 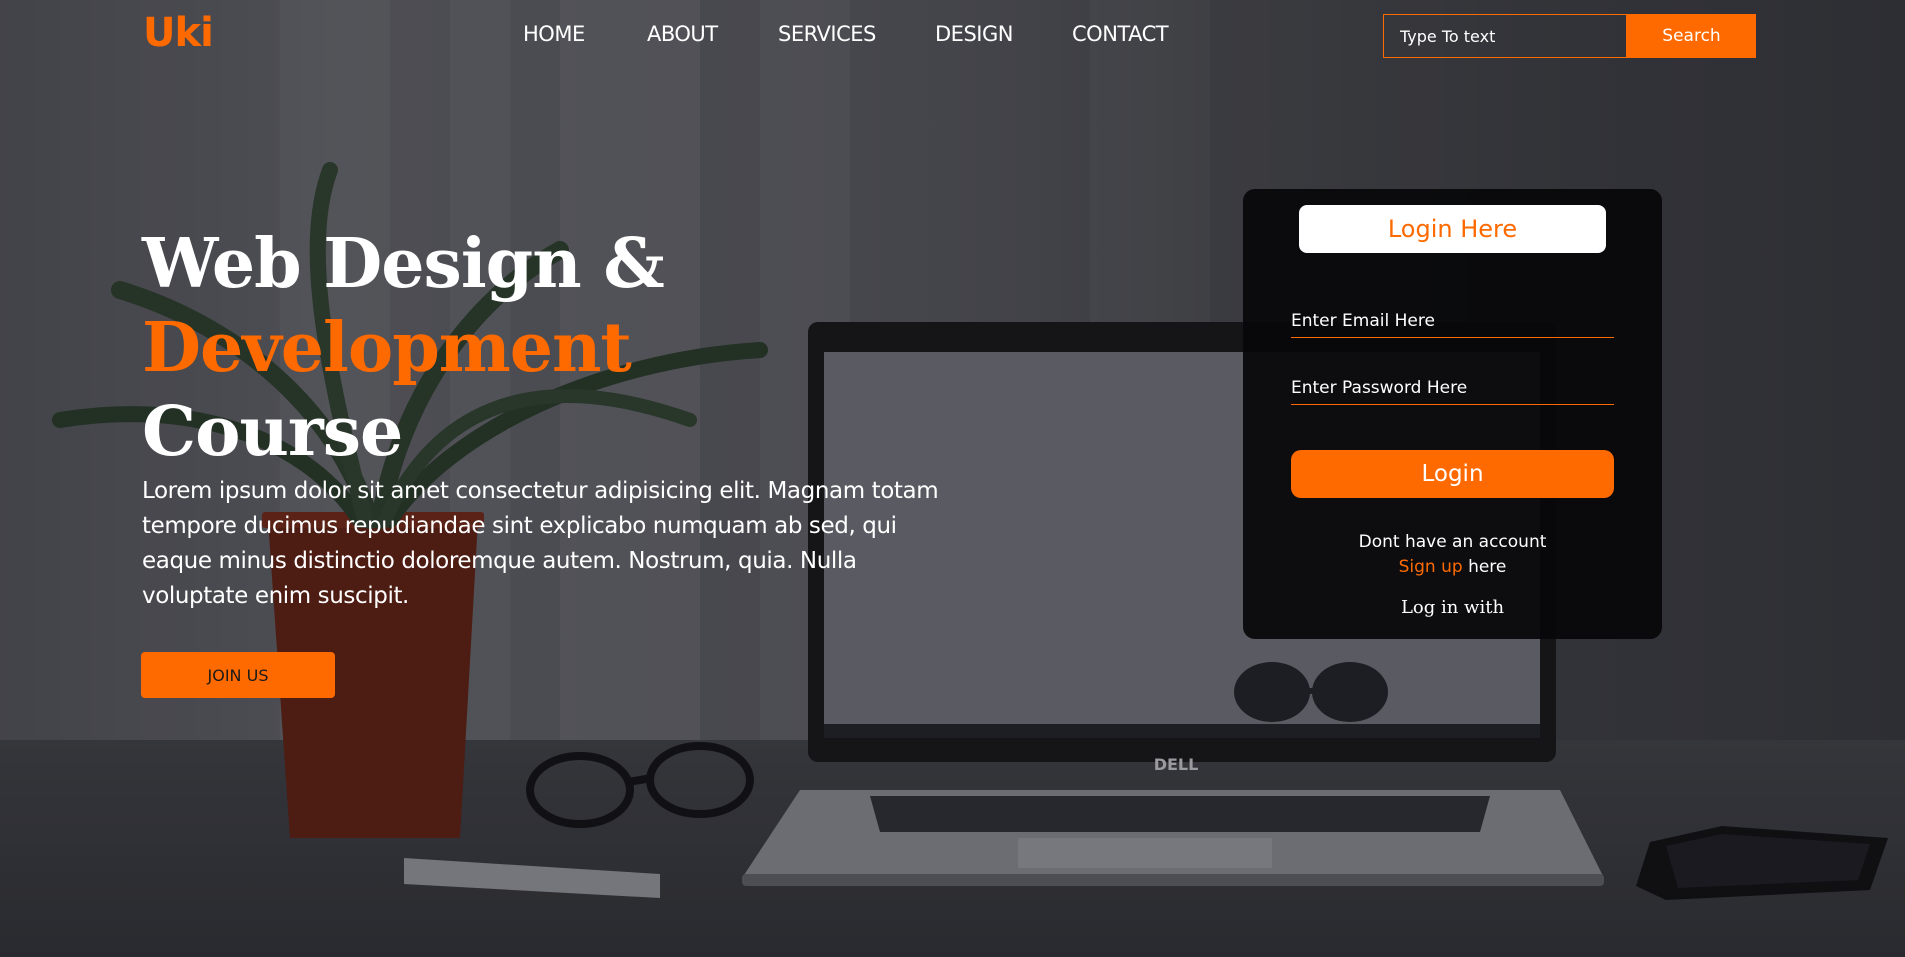 I want to click on signup-suffix: here, so click(x=1484, y=567).